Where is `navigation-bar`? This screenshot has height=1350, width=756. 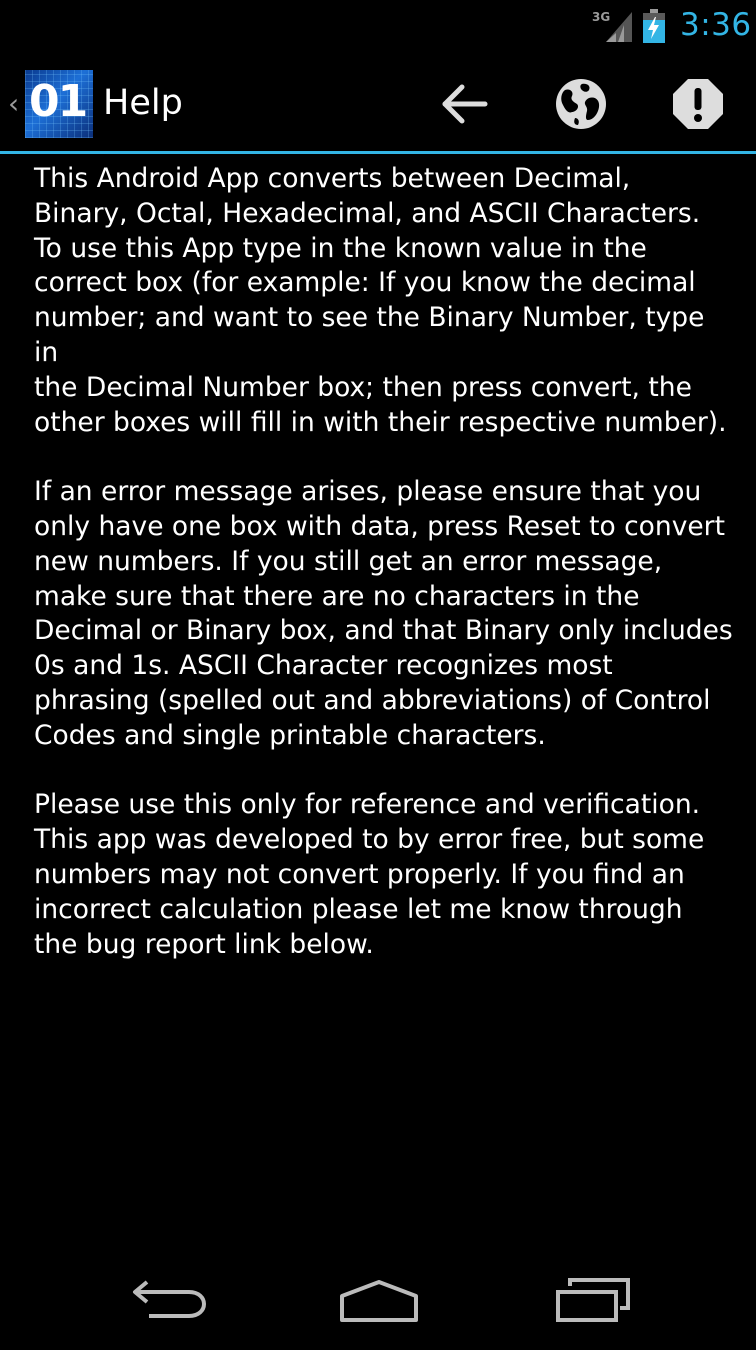 navigation-bar is located at coordinates (378, 1302).